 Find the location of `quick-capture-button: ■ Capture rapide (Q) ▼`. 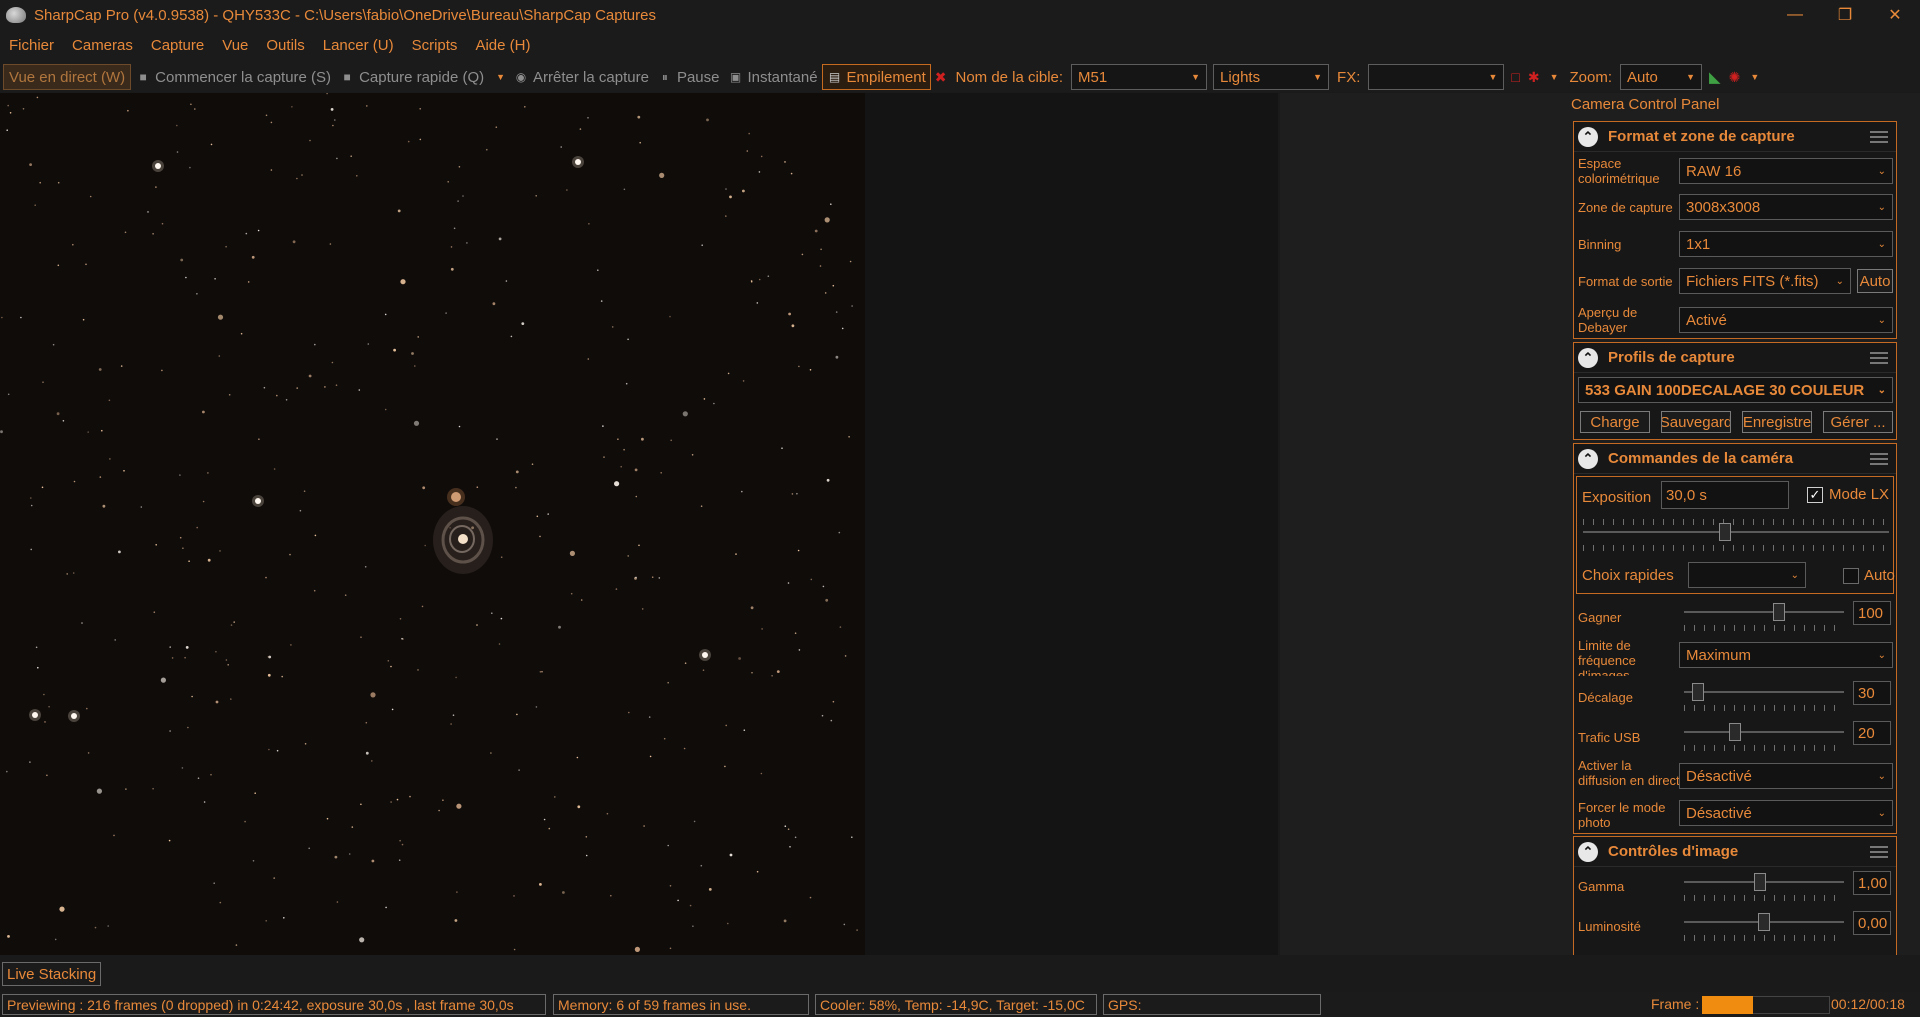

quick-capture-button: ■ Capture rapide (Q) ▼ is located at coordinates (422, 77).